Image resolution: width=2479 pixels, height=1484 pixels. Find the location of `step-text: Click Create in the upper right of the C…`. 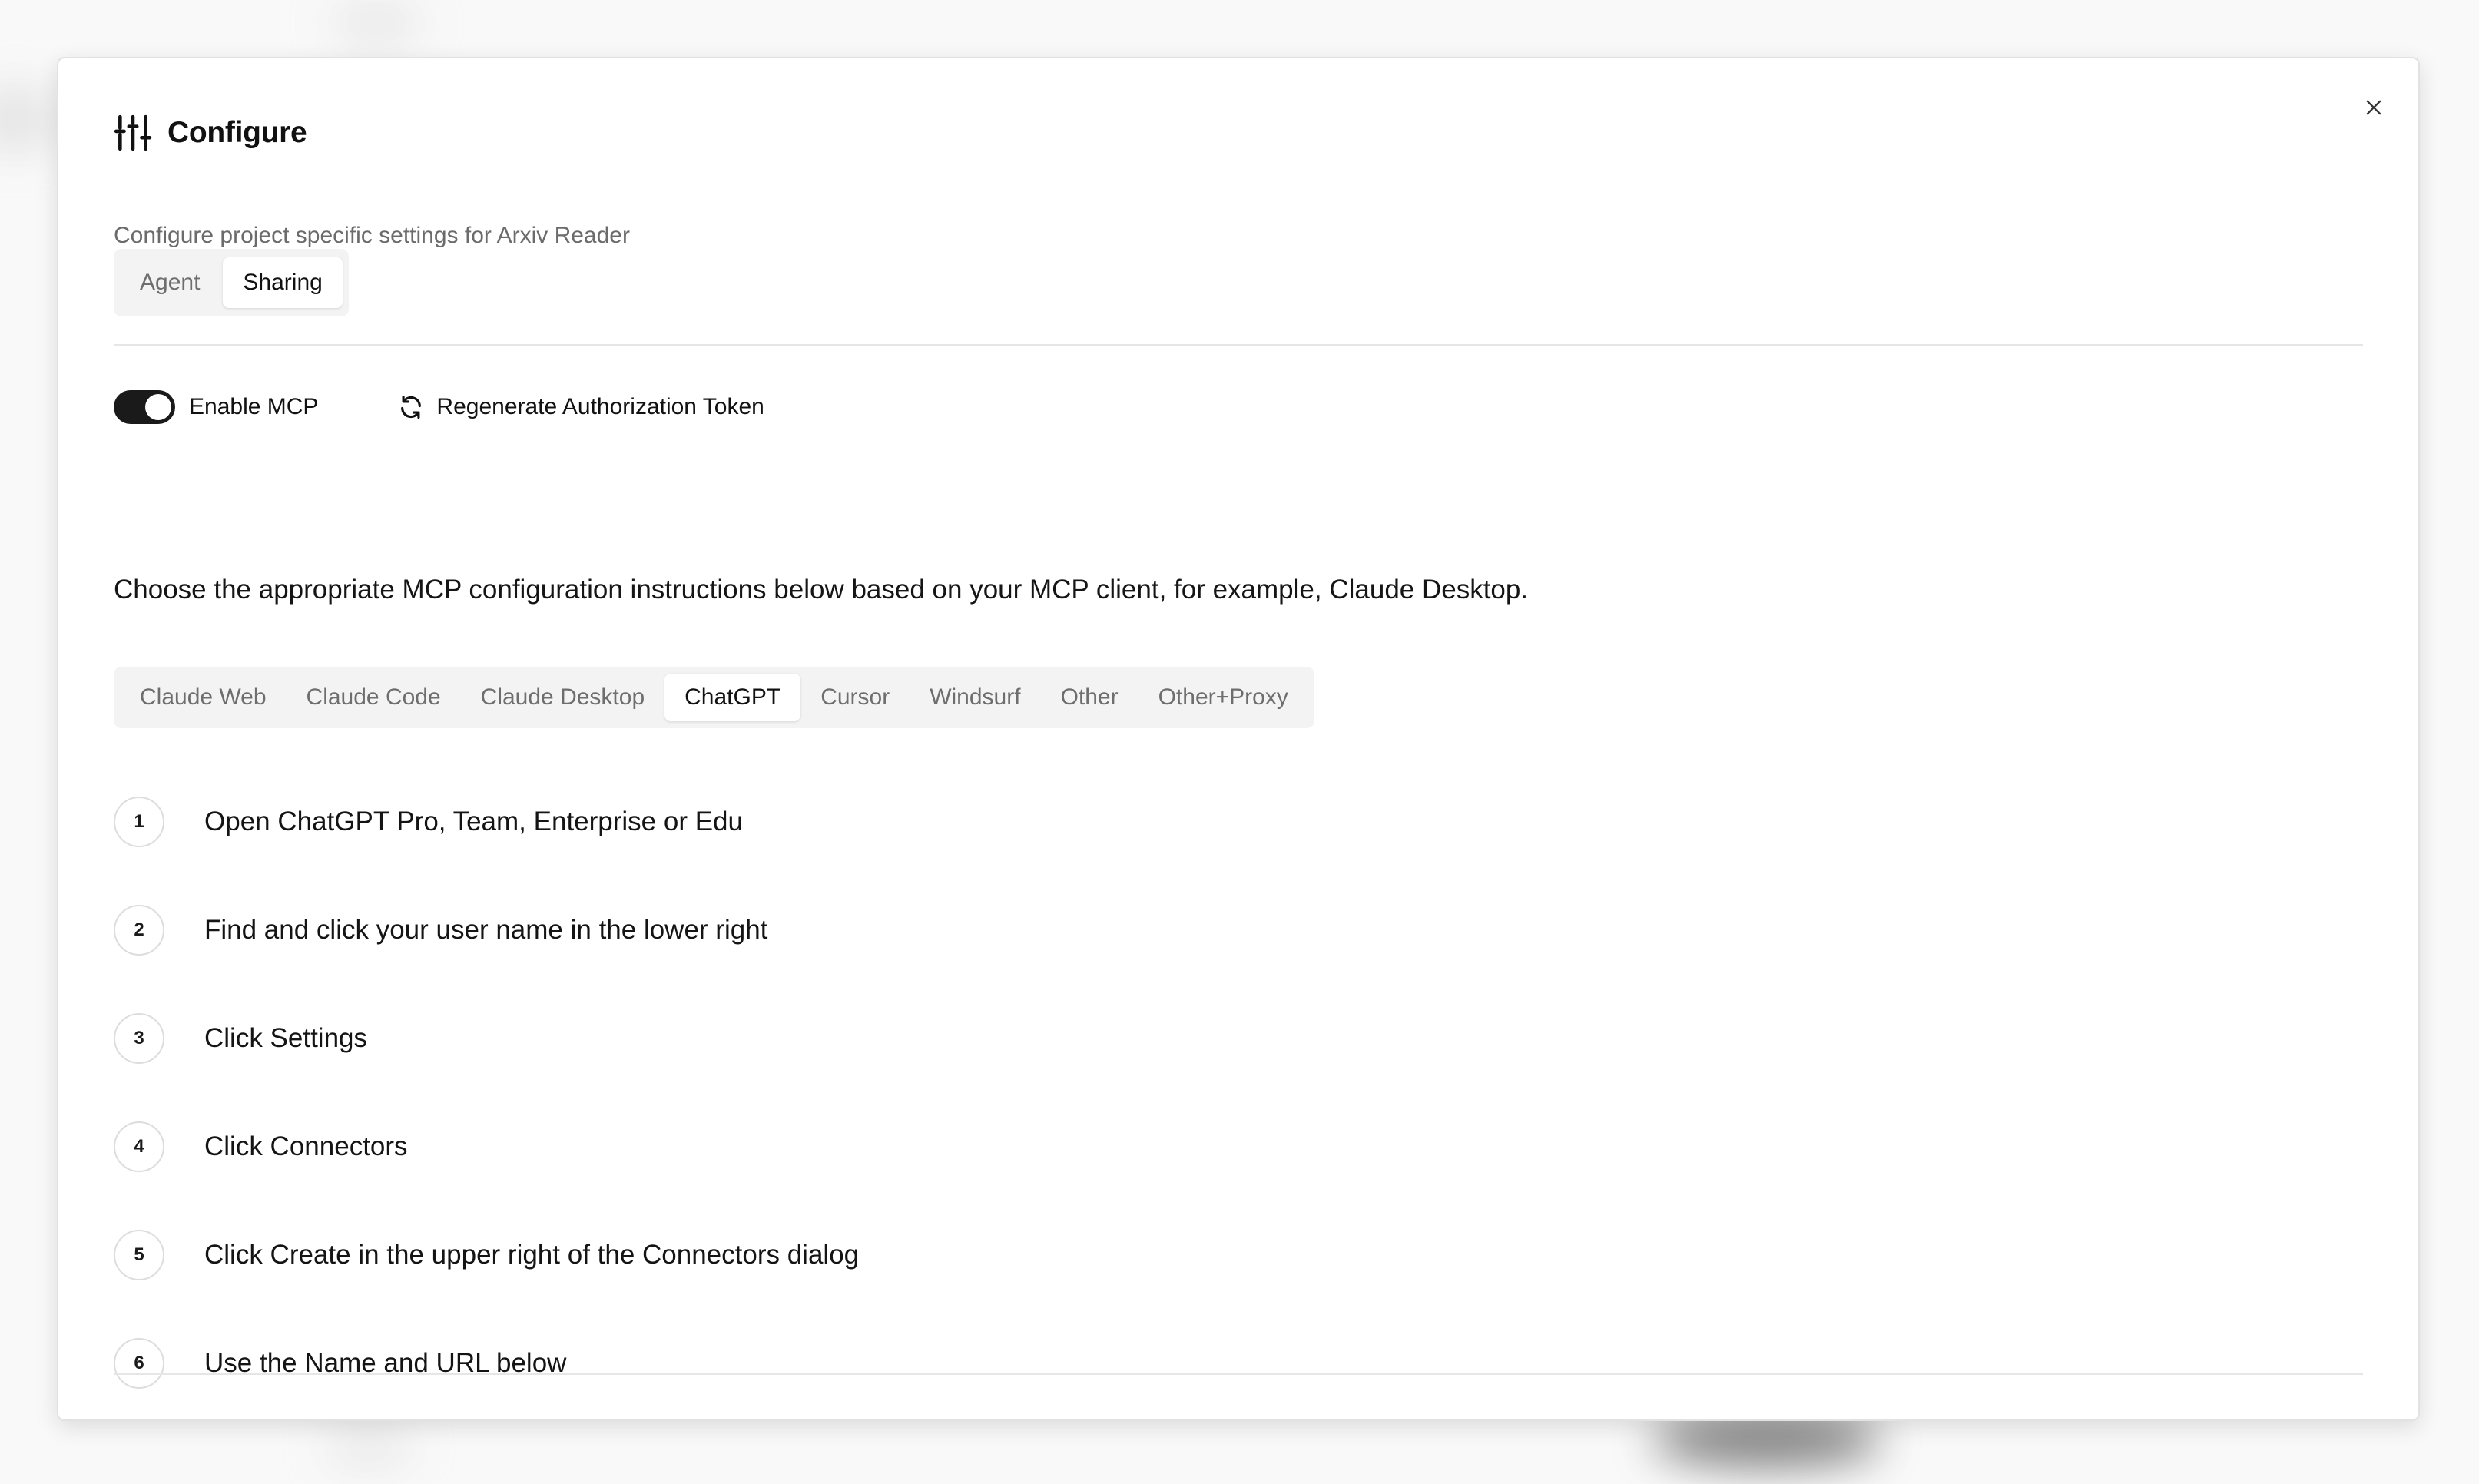

step-text: Click Create in the upper right of the C… is located at coordinates (532, 1255).